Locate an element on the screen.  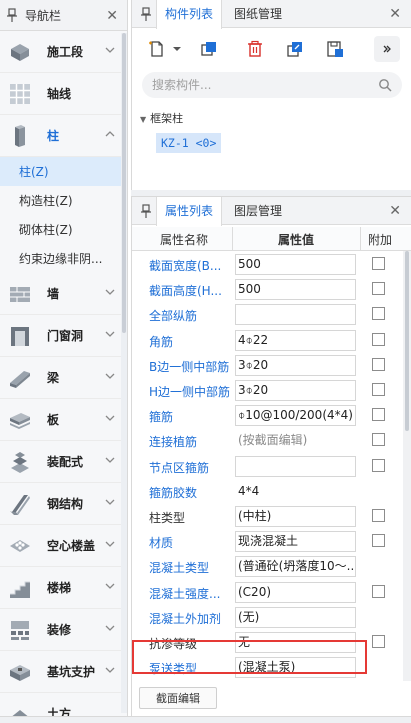
search-input is located at coordinates (252, 85).